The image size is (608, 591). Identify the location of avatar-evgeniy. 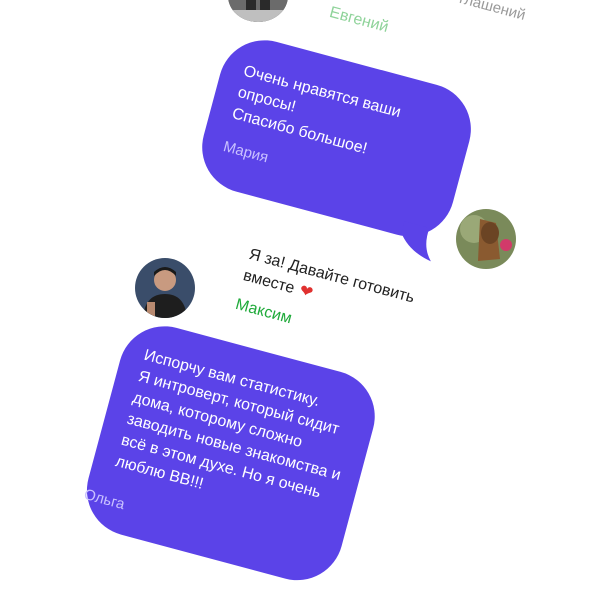
(258, 11).